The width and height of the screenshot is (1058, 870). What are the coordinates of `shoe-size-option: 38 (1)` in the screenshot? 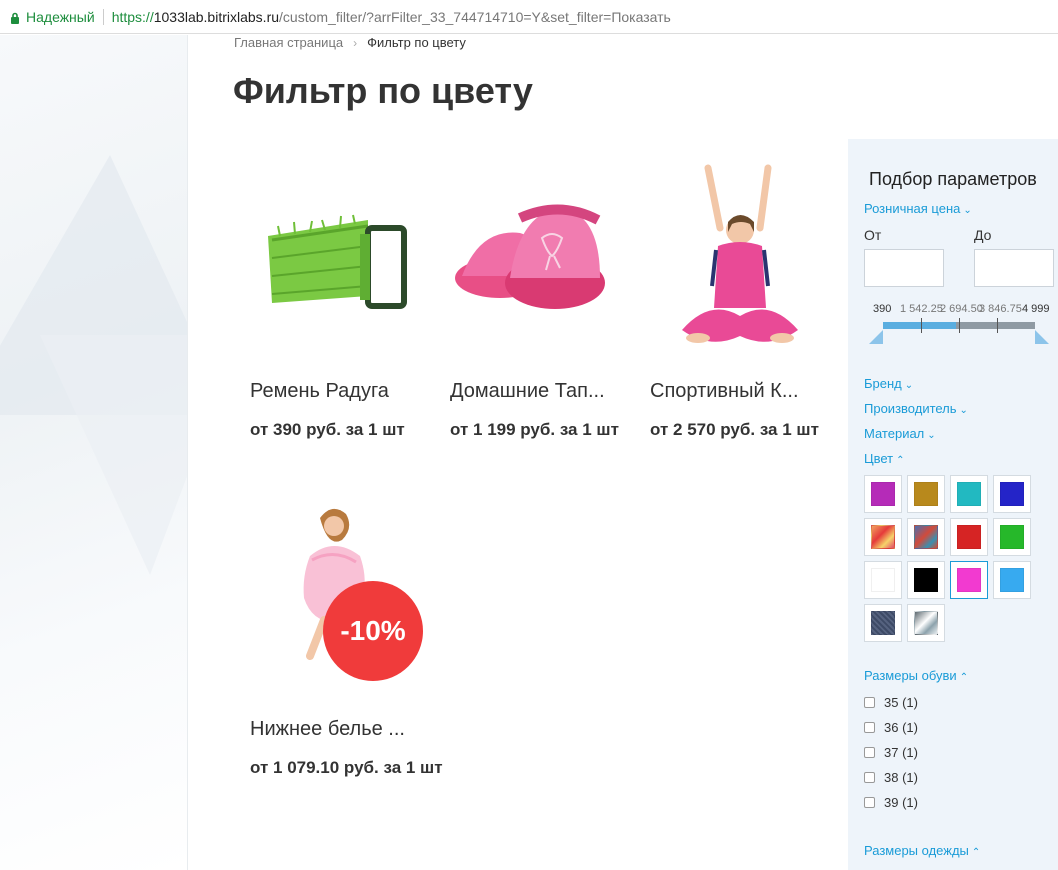 It's located at (891, 777).